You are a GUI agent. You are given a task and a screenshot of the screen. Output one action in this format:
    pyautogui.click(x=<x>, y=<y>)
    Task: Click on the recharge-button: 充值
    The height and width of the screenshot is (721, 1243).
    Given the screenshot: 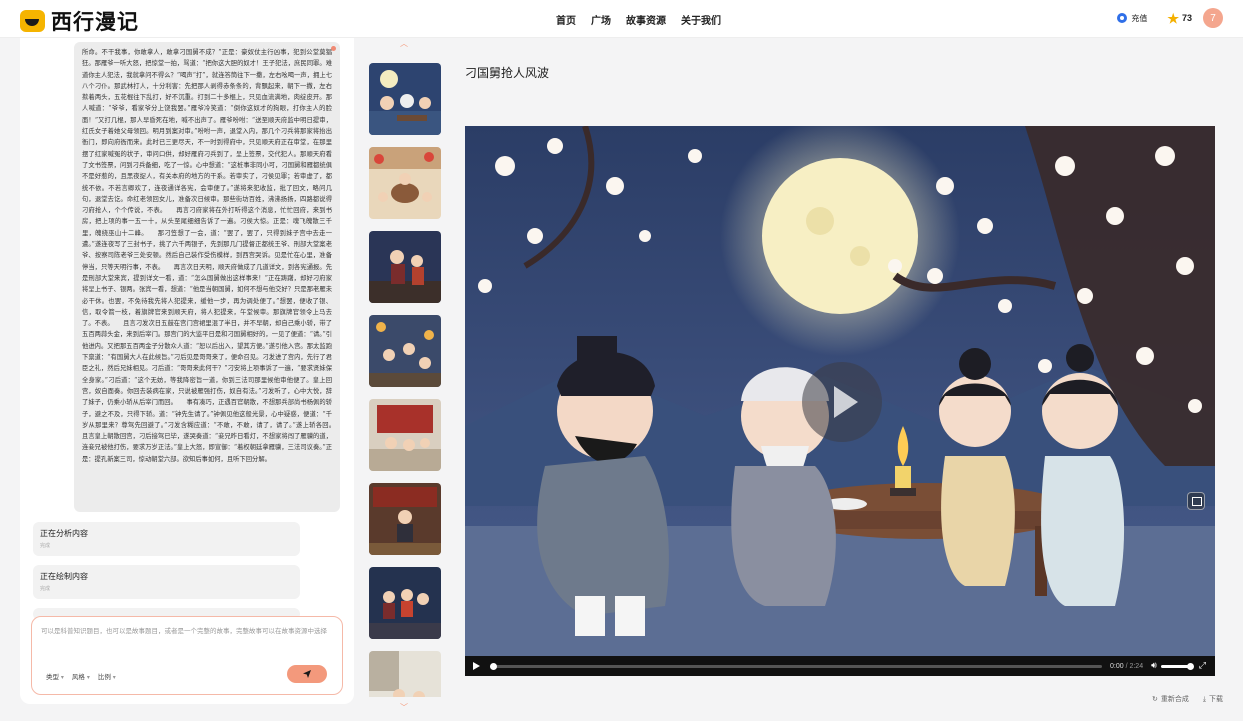 What is the action you would take?
    pyautogui.click(x=1132, y=18)
    